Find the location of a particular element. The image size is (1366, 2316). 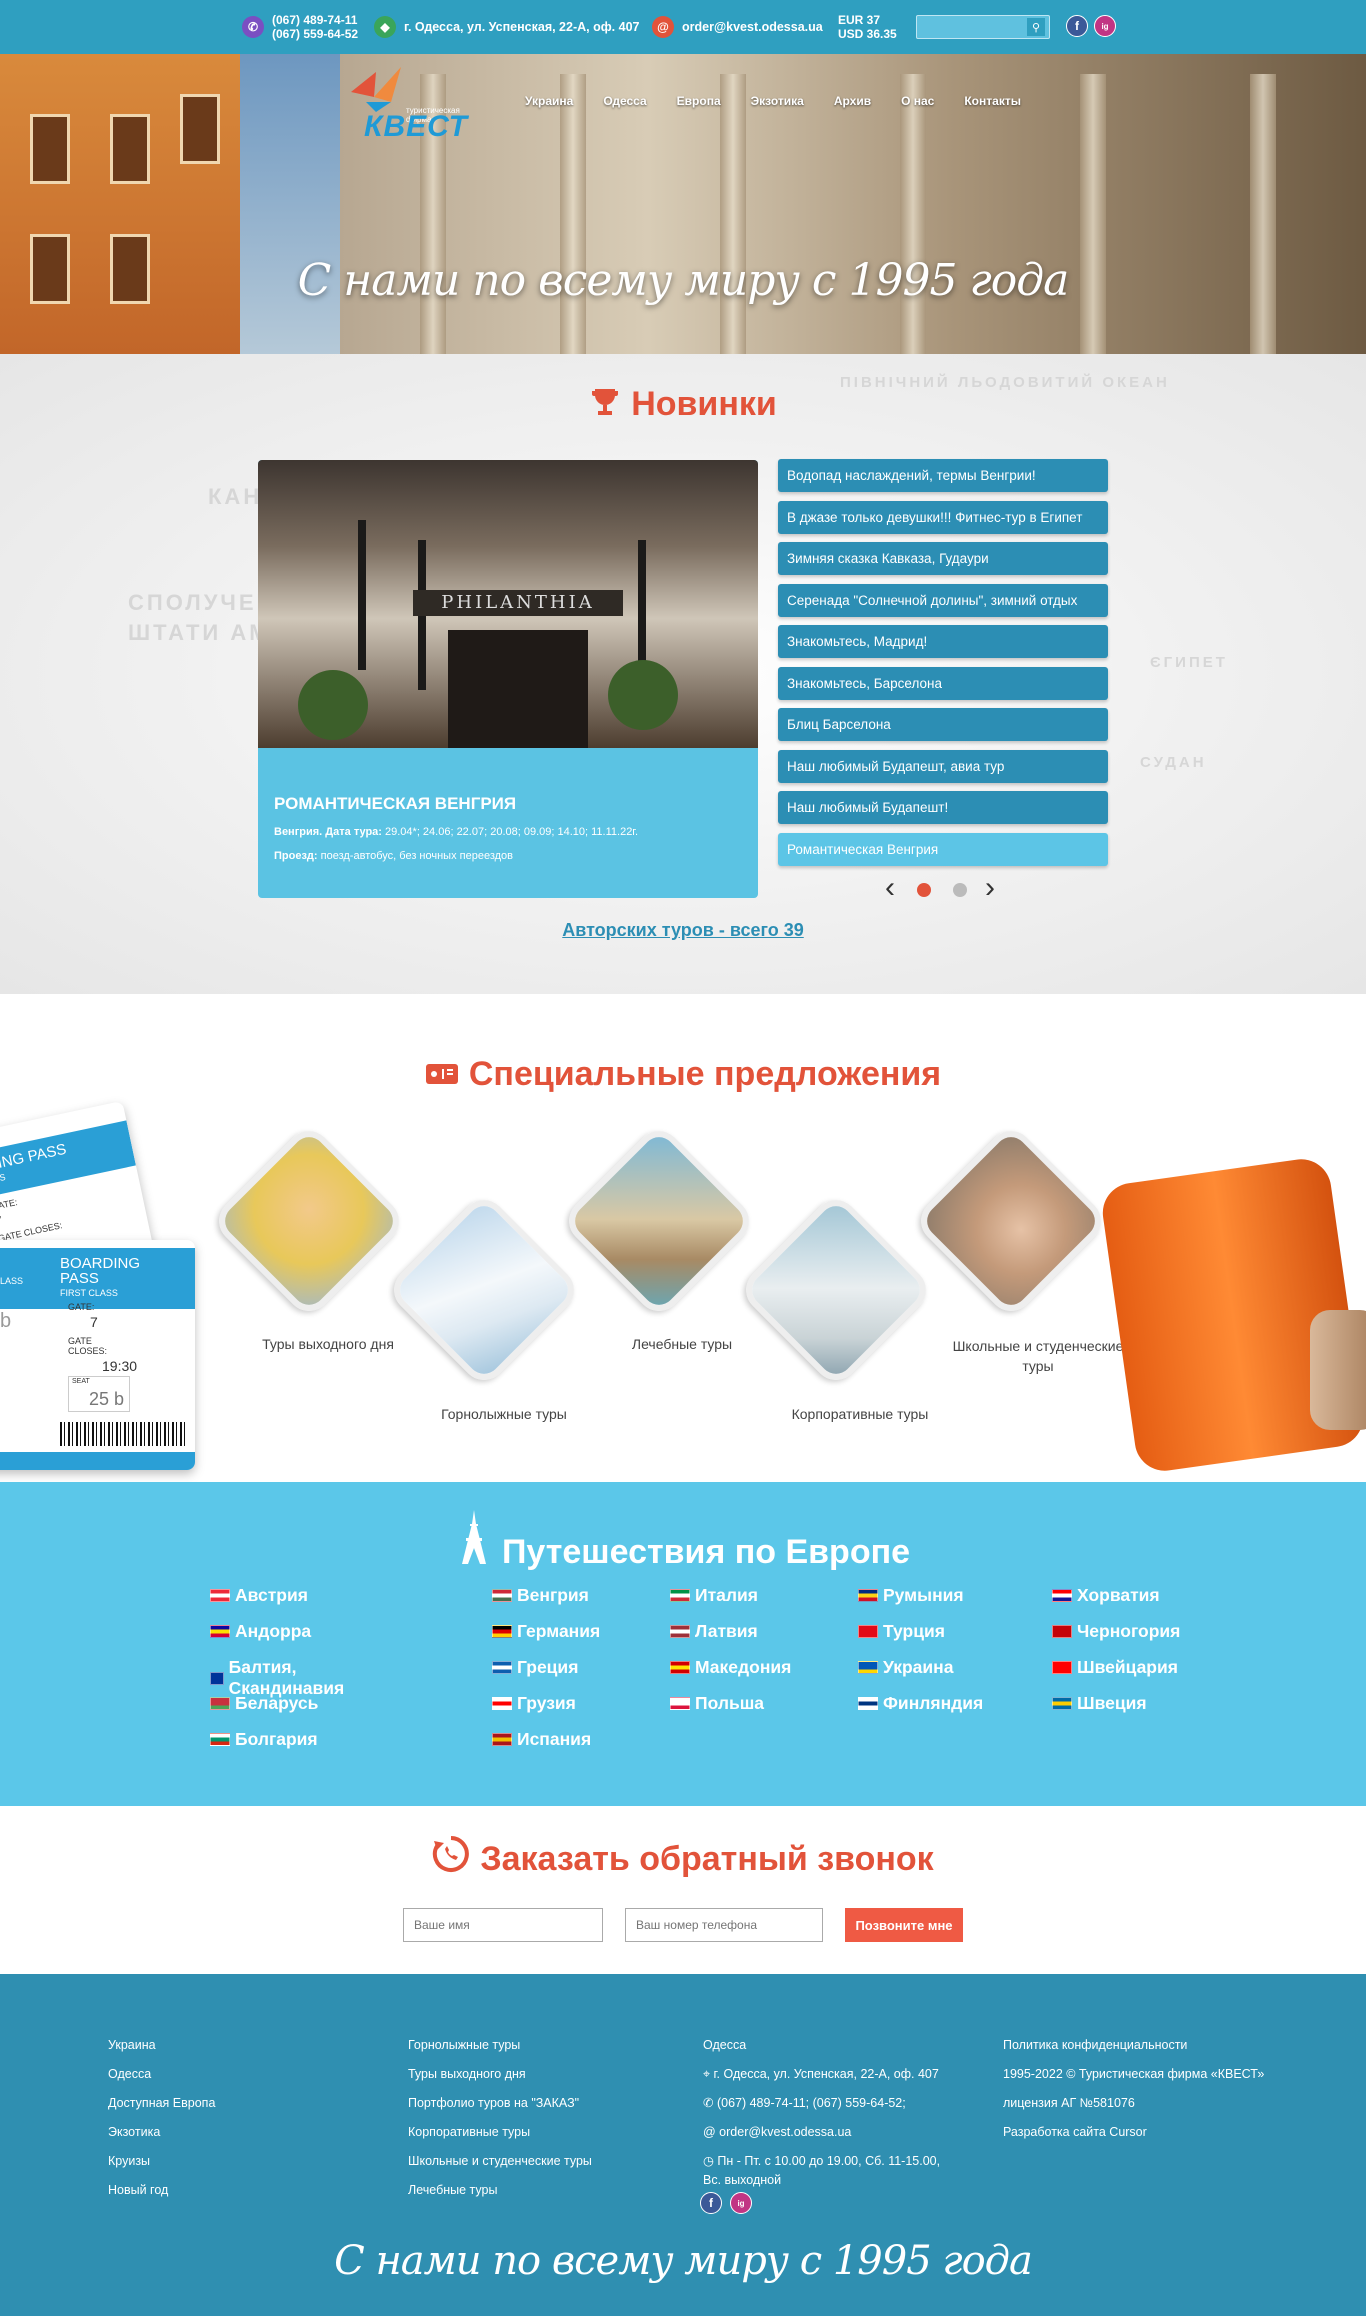

footer-link: Украина is located at coordinates (161, 2045).